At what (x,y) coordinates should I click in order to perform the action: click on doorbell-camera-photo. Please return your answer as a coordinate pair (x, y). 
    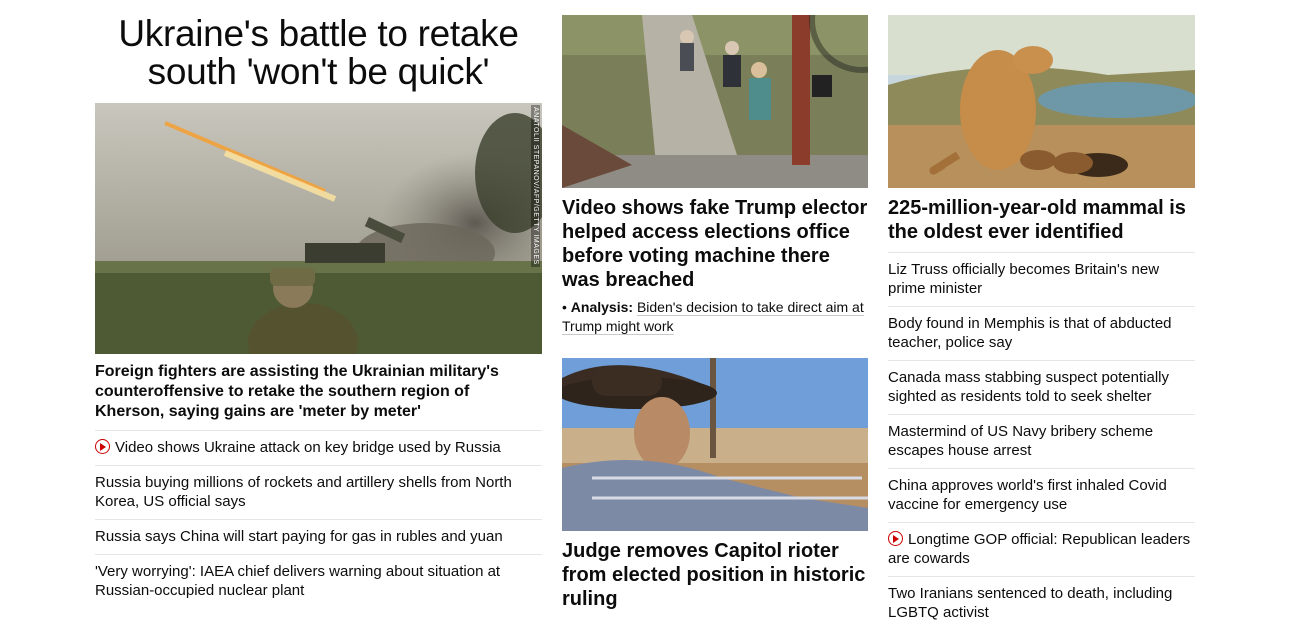
    Looking at the image, I should click on (715, 101).